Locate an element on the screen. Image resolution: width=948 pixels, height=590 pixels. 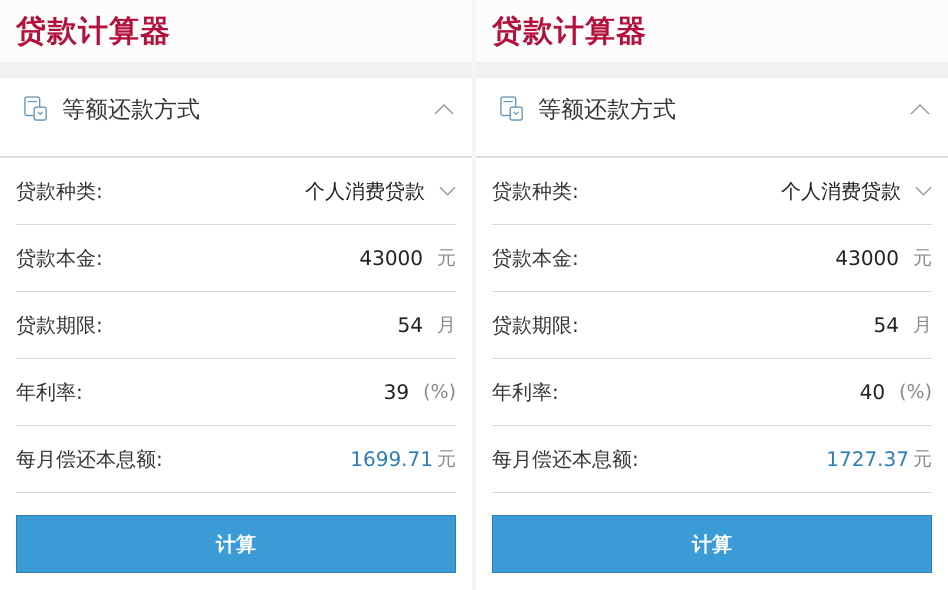
result-value: 1699.71 is located at coordinates (391, 459).